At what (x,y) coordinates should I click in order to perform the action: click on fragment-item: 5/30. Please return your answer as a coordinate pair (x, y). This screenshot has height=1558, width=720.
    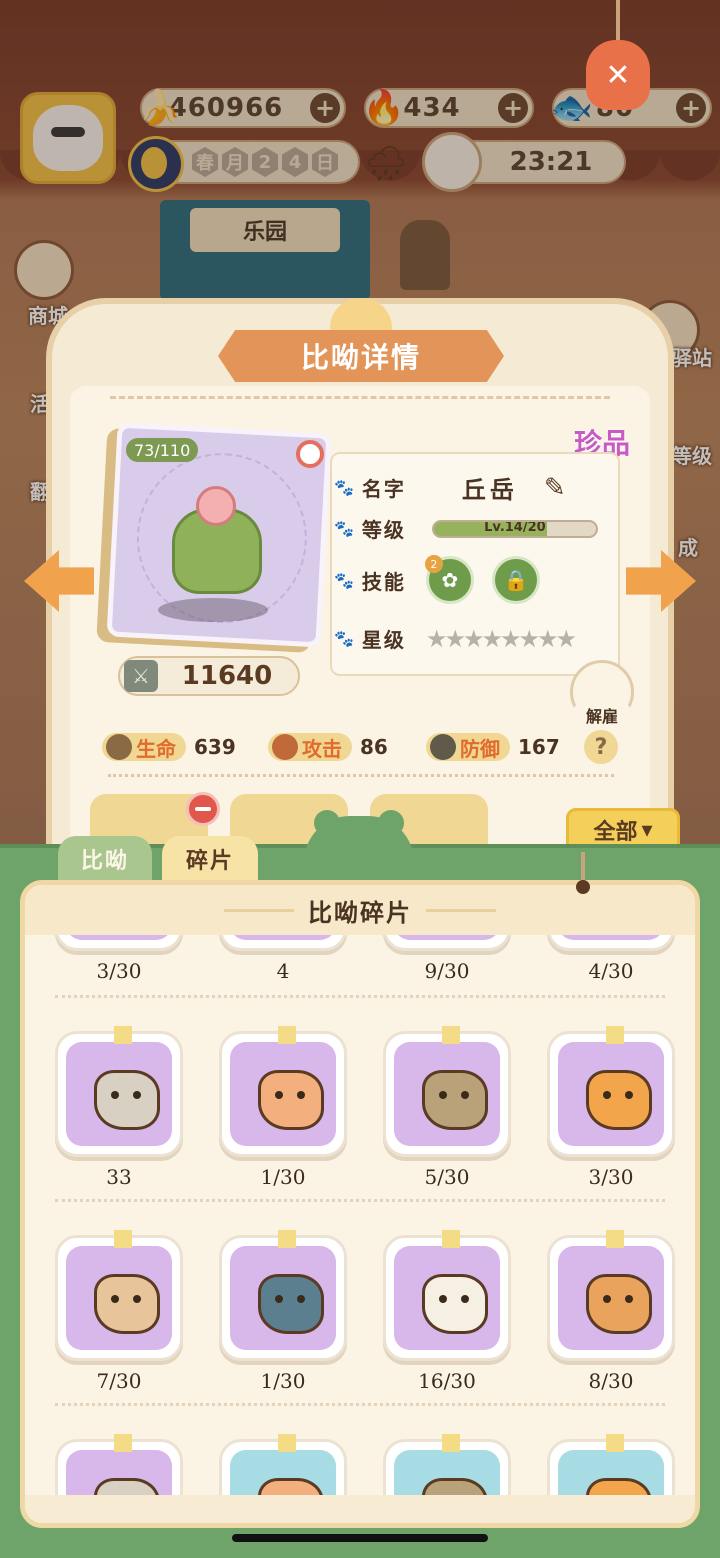
    Looking at the image, I should click on (448, 1107).